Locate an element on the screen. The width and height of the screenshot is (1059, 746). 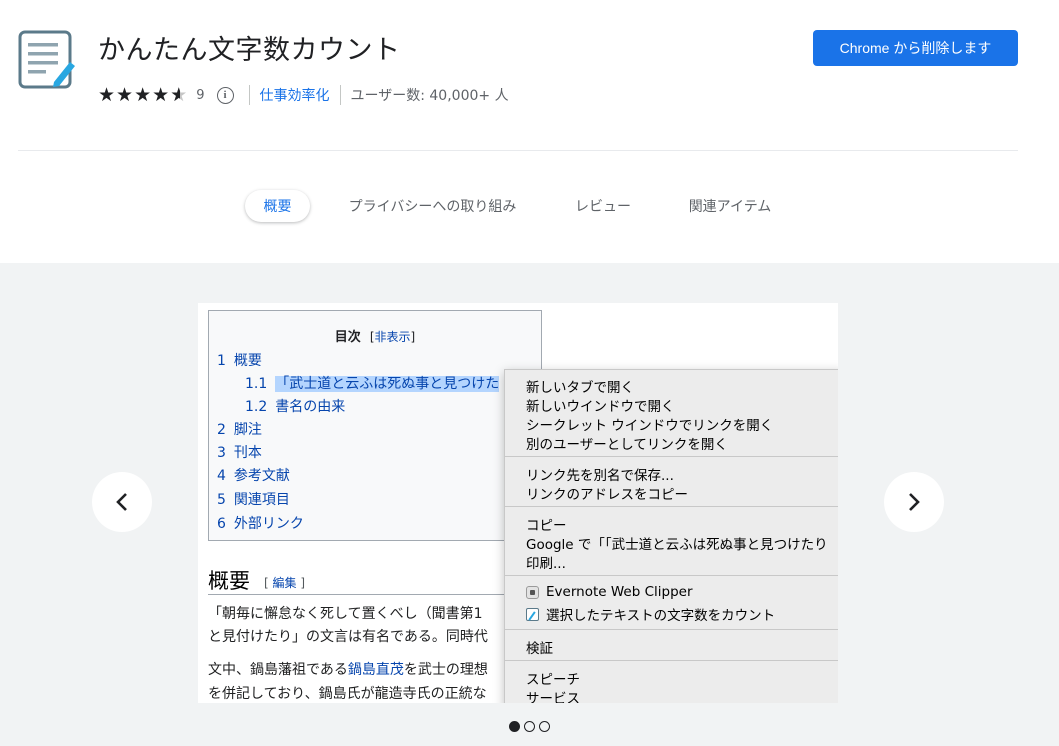
toc-title: 目次 [非表示] is located at coordinates (375, 335).